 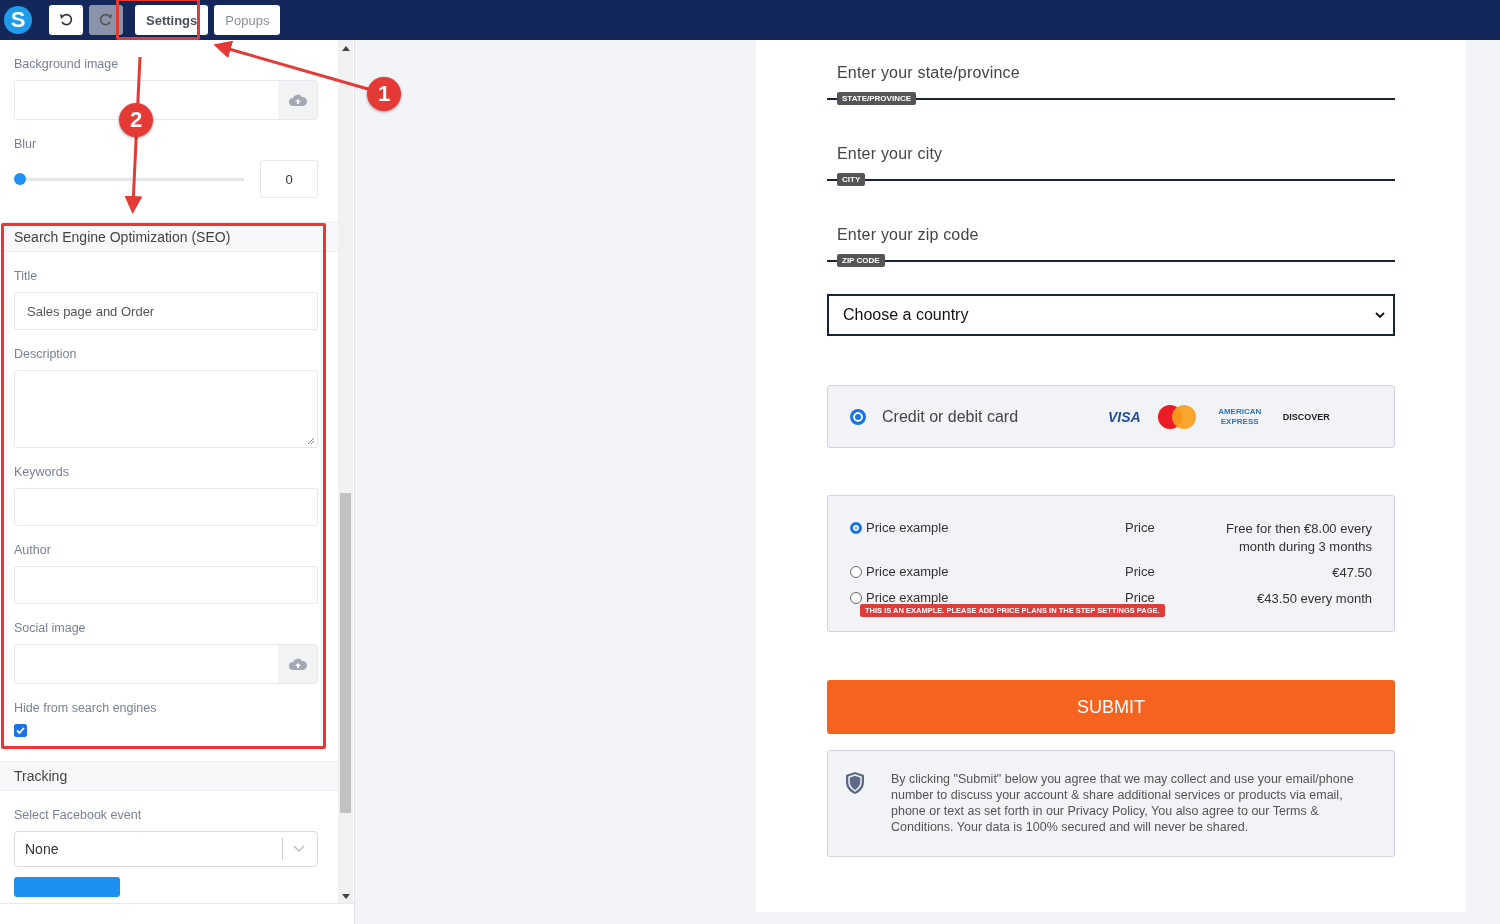 I want to click on redo-icon, so click(x=106, y=20).